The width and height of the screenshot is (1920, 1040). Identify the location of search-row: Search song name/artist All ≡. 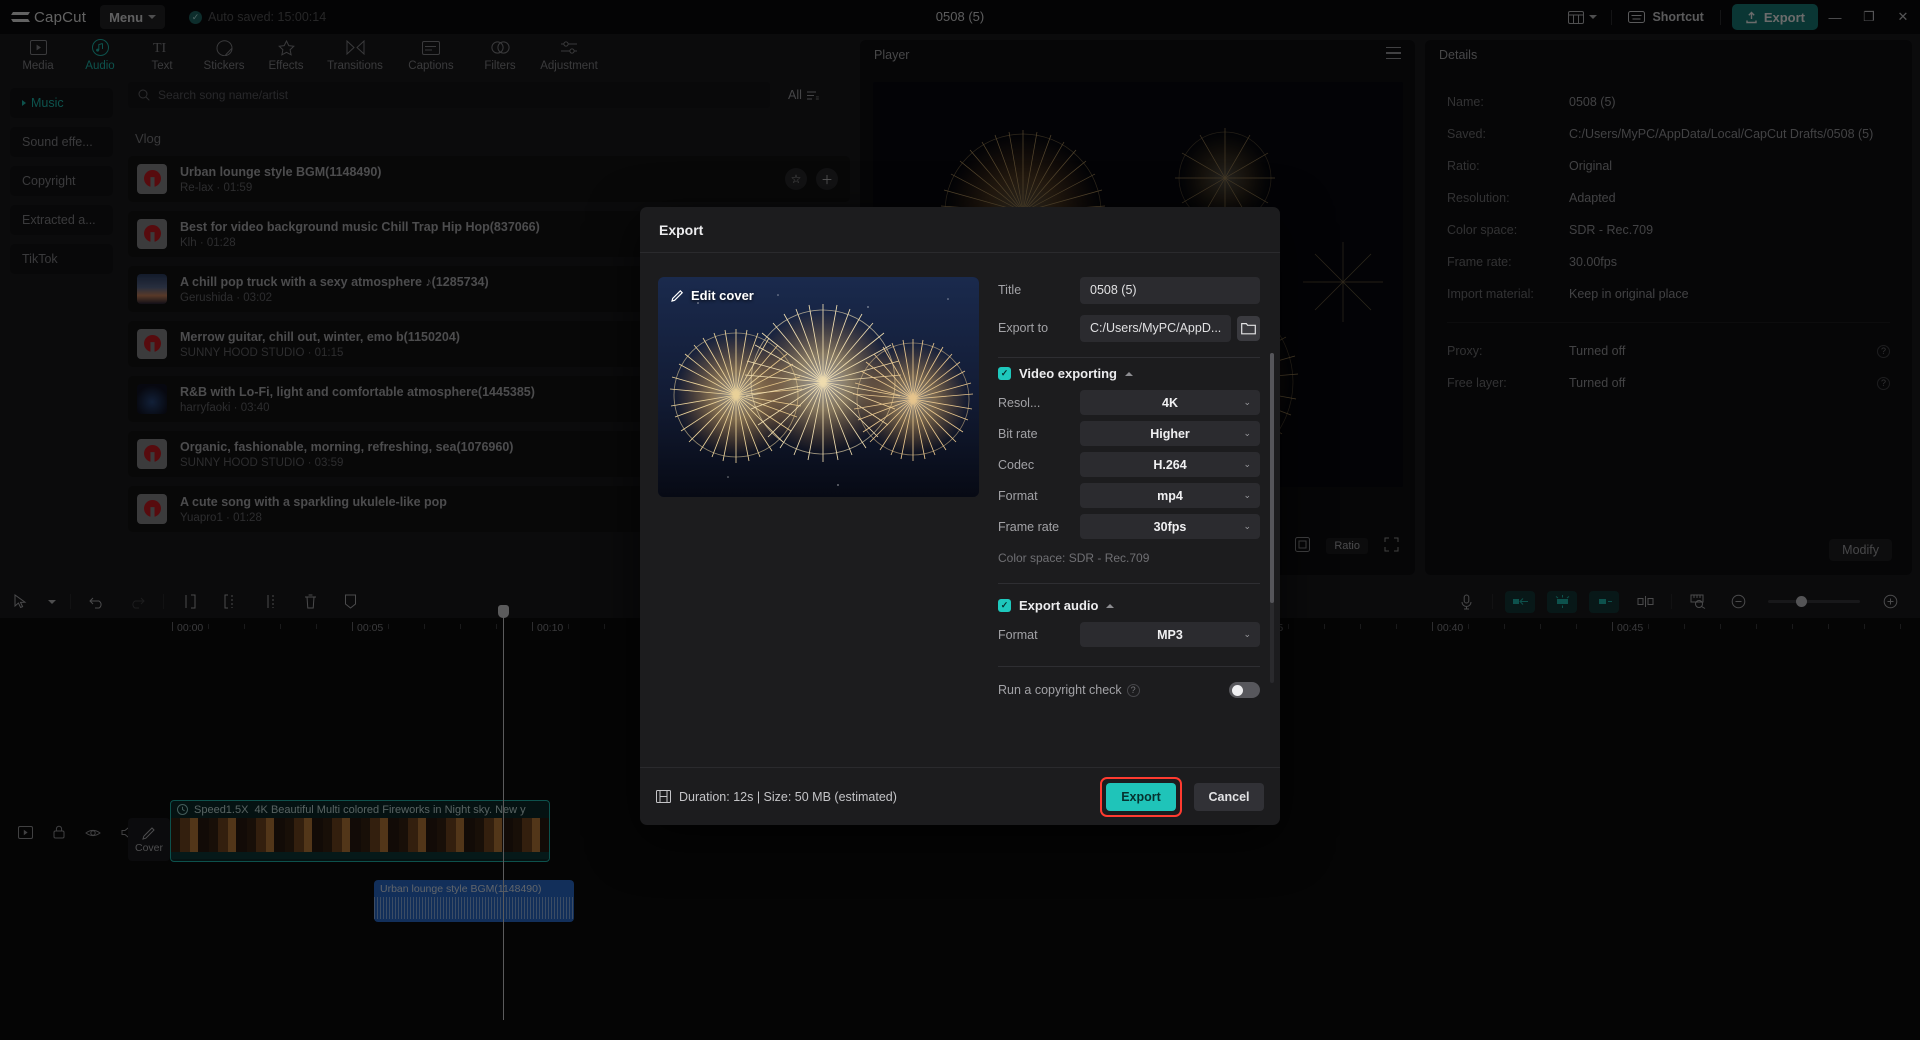
(489, 95).